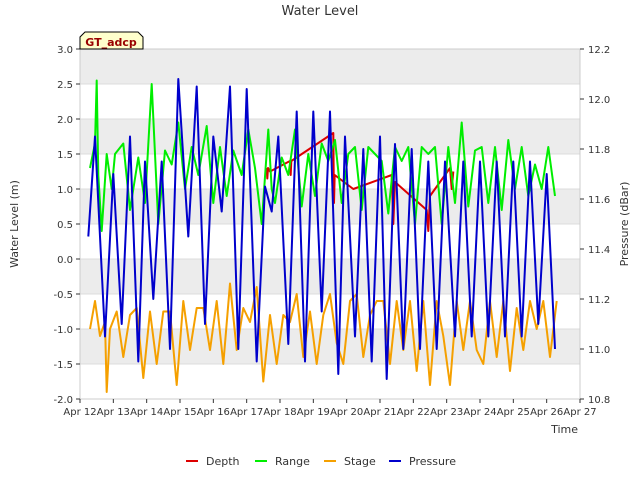 The image size is (640, 484). I want to click on right-tick-label: 11.8, so click(599, 150).